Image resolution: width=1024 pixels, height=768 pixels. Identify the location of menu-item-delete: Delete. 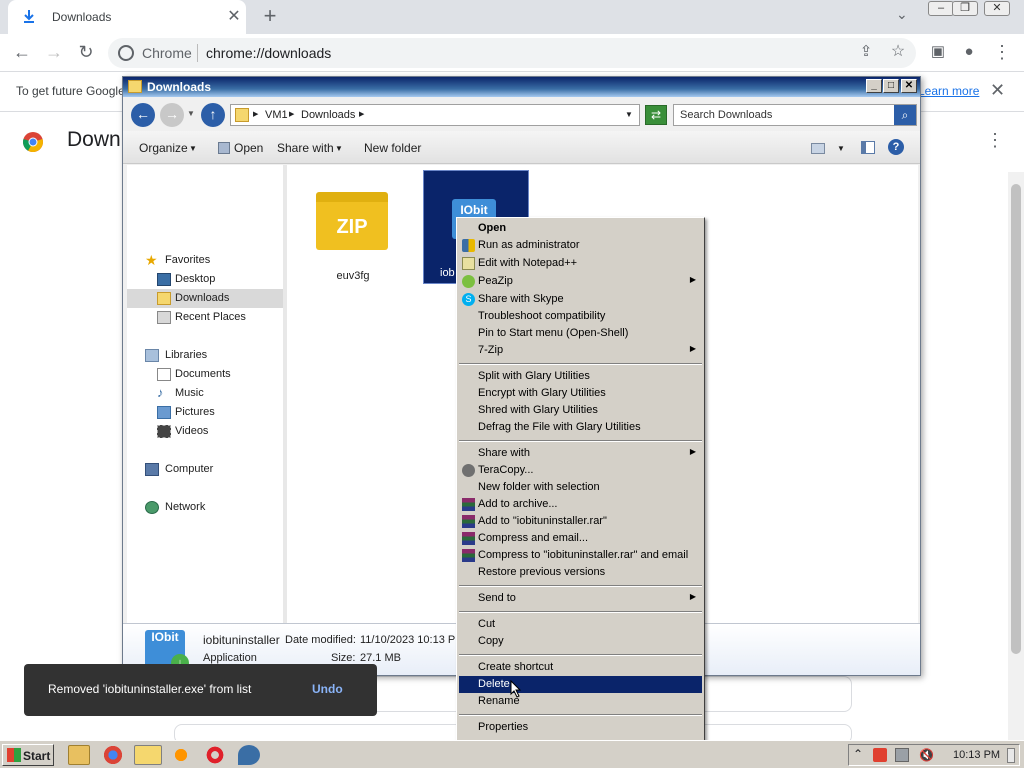
(580, 684).